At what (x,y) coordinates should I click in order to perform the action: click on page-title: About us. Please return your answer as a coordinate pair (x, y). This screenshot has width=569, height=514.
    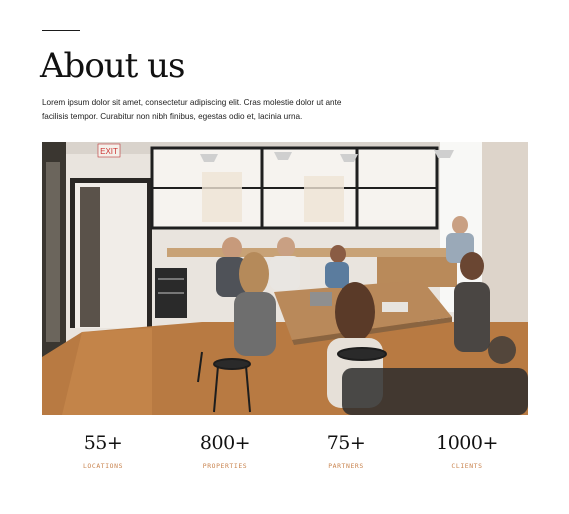
    Looking at the image, I should click on (113, 66).